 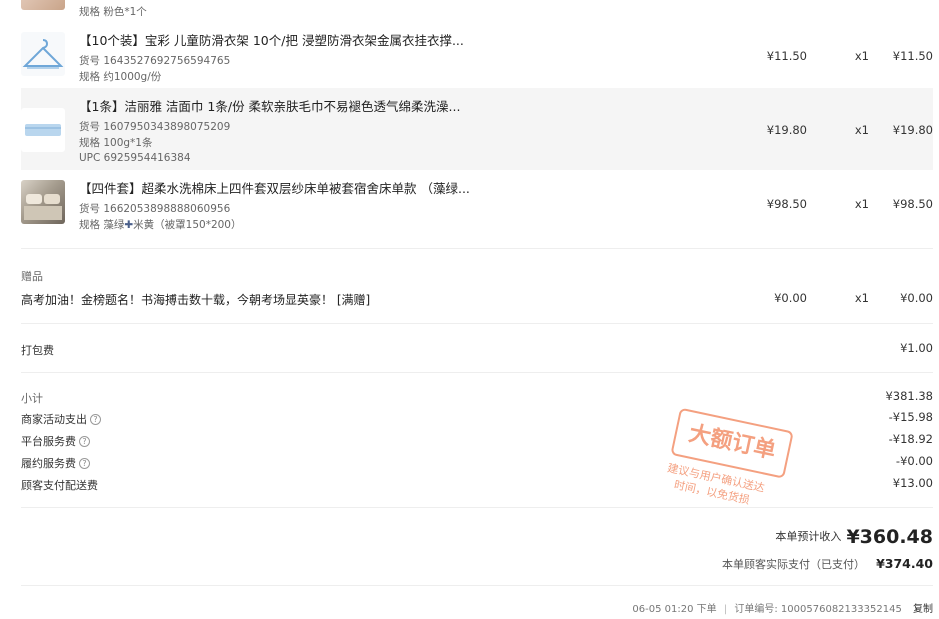 I want to click on hanger-icon, so click(x=43, y=54).